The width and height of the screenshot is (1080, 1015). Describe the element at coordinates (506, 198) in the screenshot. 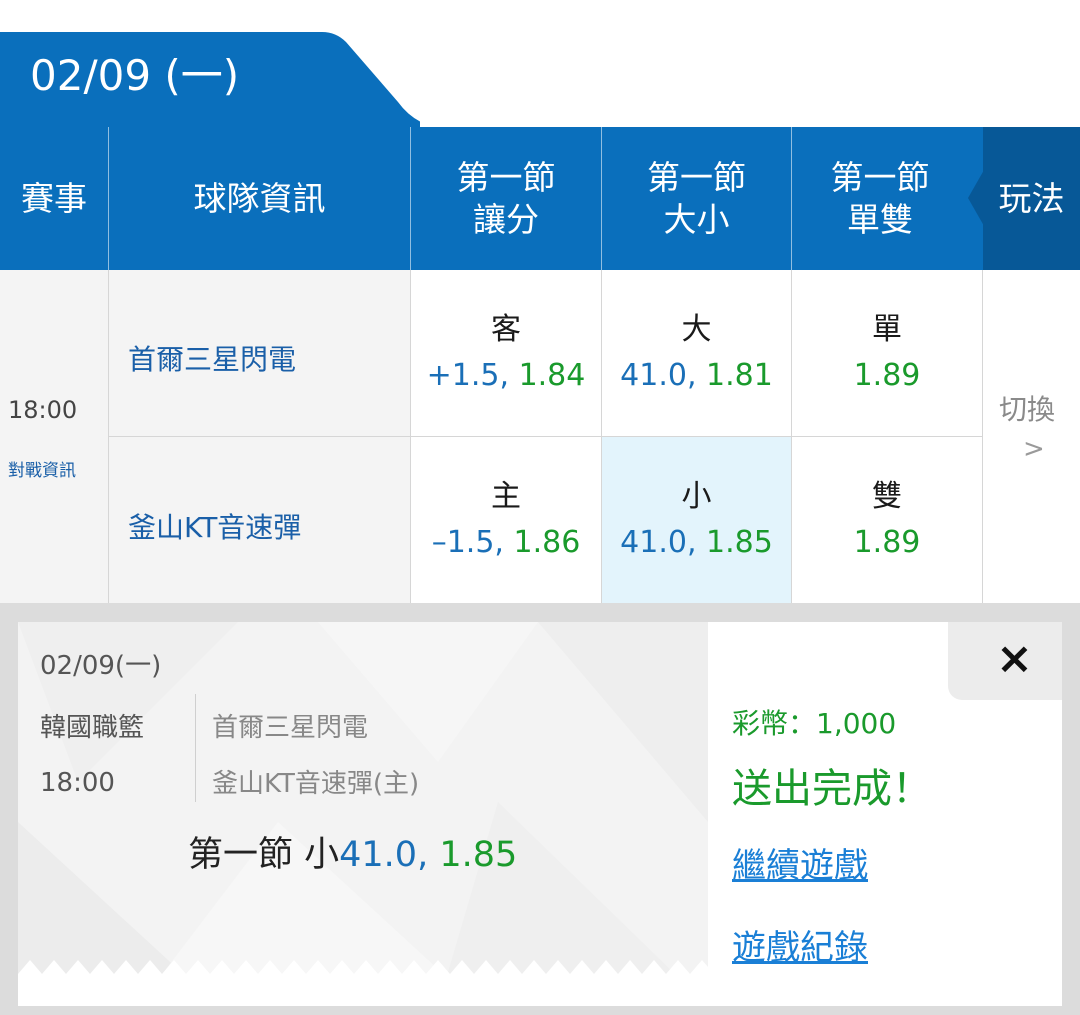

I see `header-first-quarter-spread: 第一節 讓分` at that location.